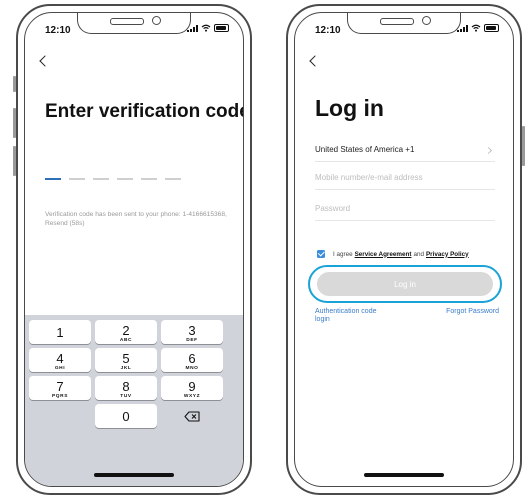 This screenshot has height=499, width=528. What do you see at coordinates (60, 396) in the screenshot?
I see `key-letters: PQRS` at bounding box center [60, 396].